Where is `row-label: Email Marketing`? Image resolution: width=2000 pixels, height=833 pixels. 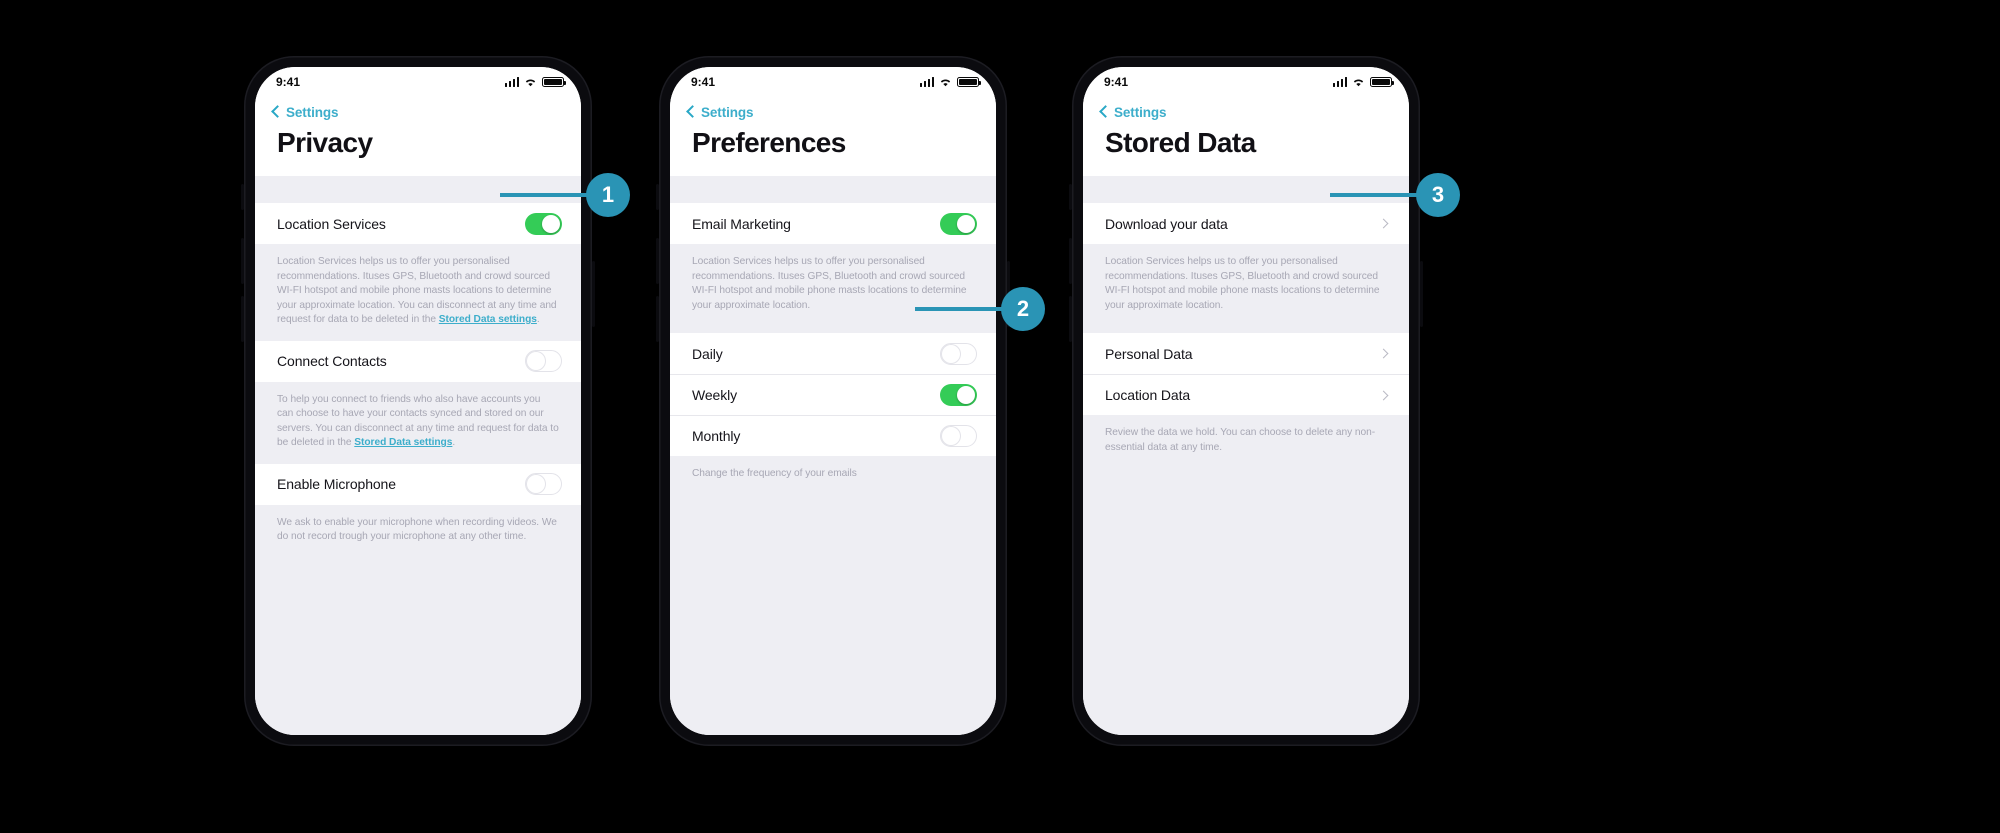 row-label: Email Marketing is located at coordinates (741, 223).